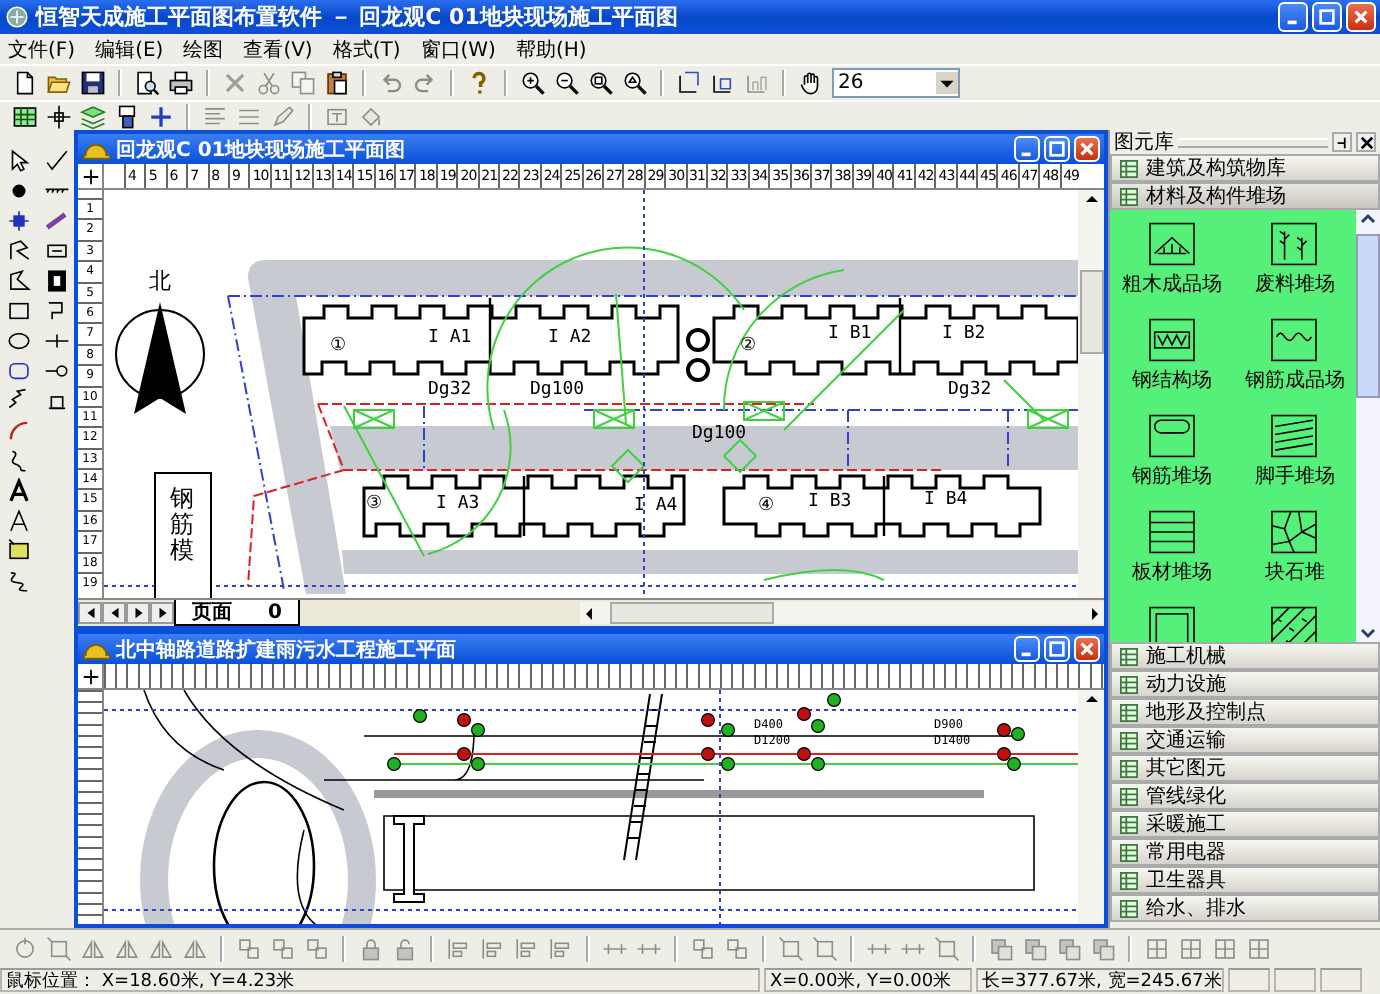 The image size is (1380, 994). Describe the element at coordinates (203, 49) in the screenshot. I see `menu-item: 绘图` at that location.